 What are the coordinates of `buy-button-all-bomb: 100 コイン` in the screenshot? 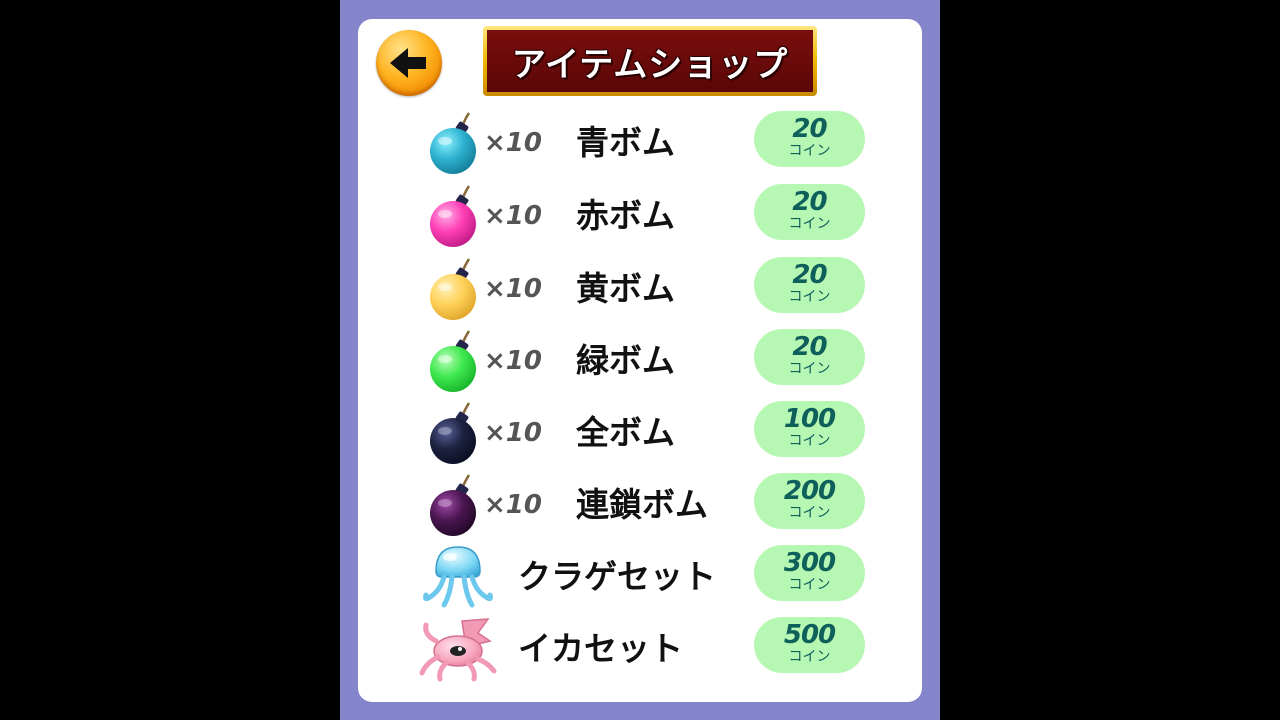 It's located at (809, 429).